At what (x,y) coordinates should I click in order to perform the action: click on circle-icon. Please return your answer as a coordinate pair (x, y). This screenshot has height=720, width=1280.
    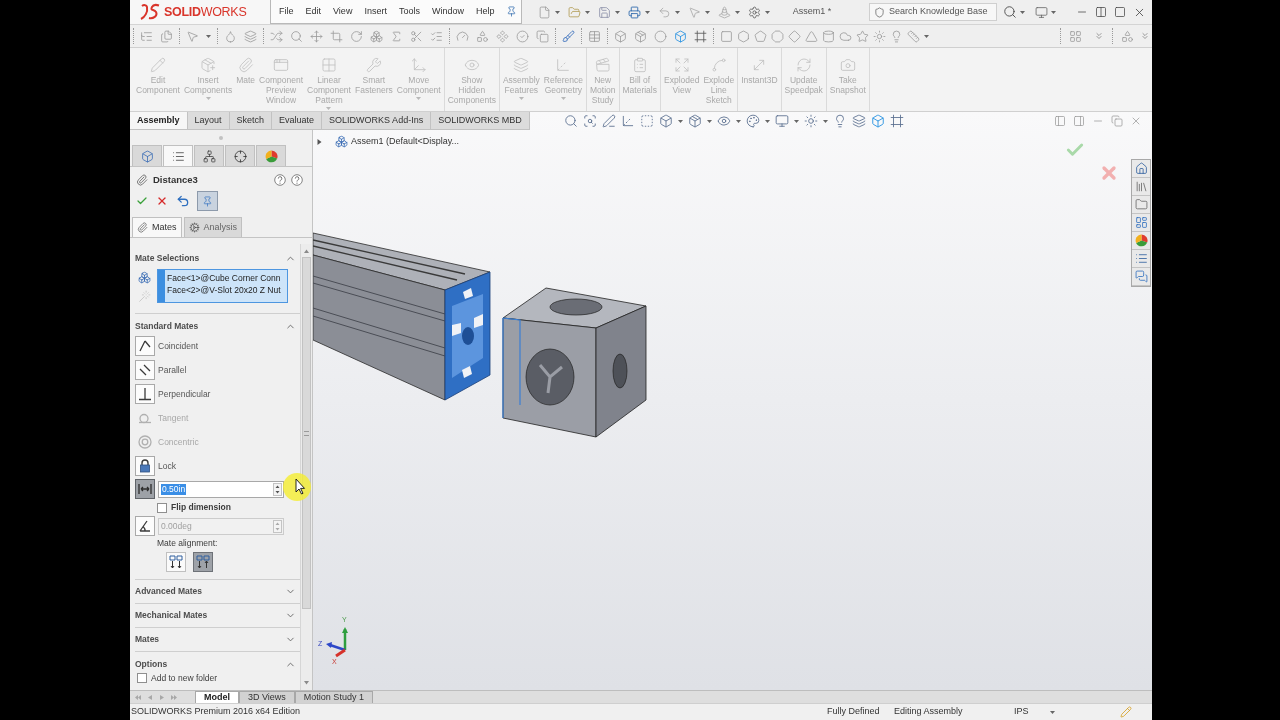
    Looking at the image, I should click on (660, 36).